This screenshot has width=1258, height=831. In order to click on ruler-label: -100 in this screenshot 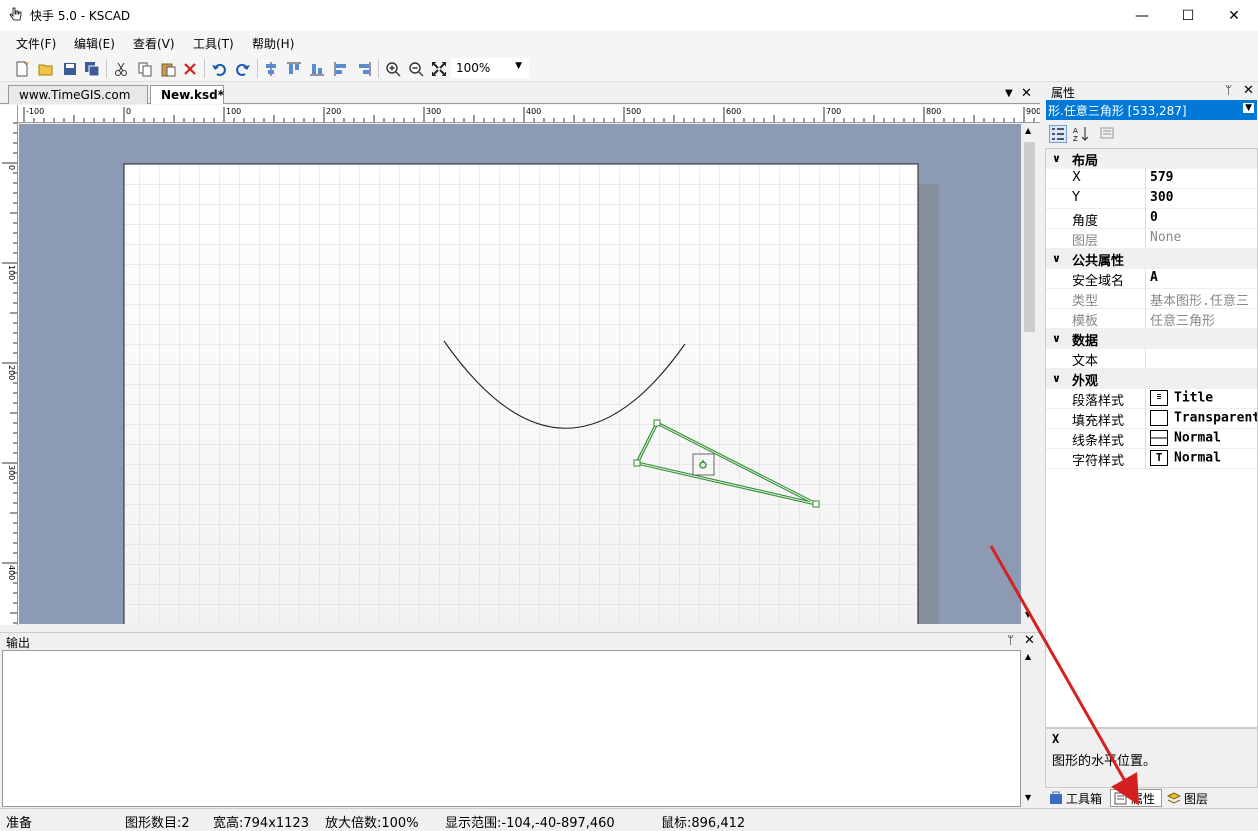, I will do `click(35, 111)`.